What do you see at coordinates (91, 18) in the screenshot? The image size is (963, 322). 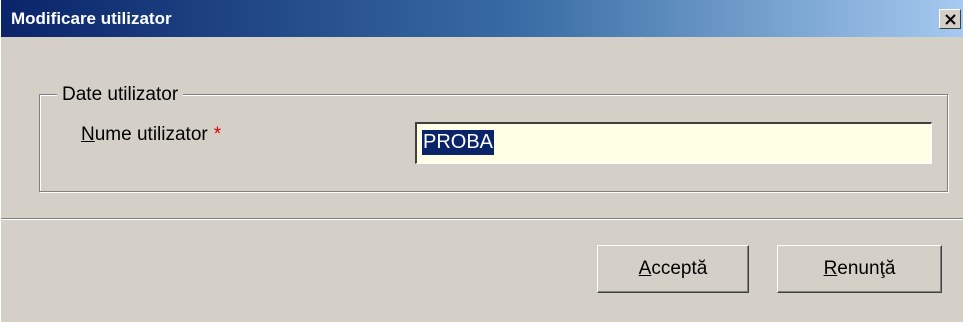 I see `window-title: Modificare utilizator` at bounding box center [91, 18].